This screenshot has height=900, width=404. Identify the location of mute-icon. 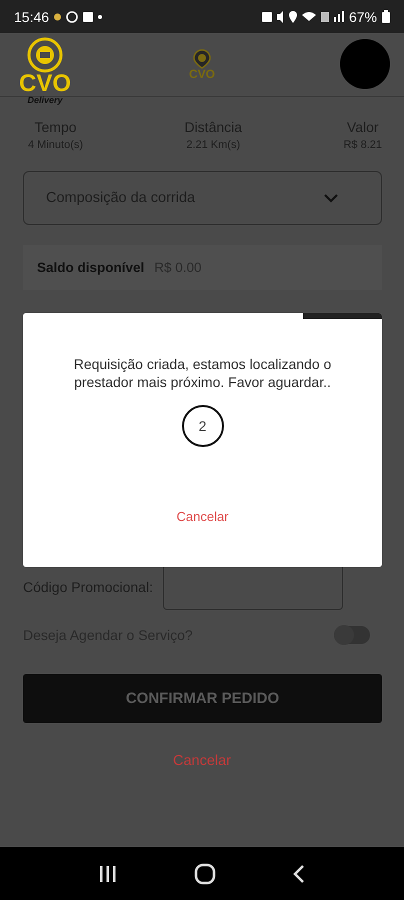
(280, 16).